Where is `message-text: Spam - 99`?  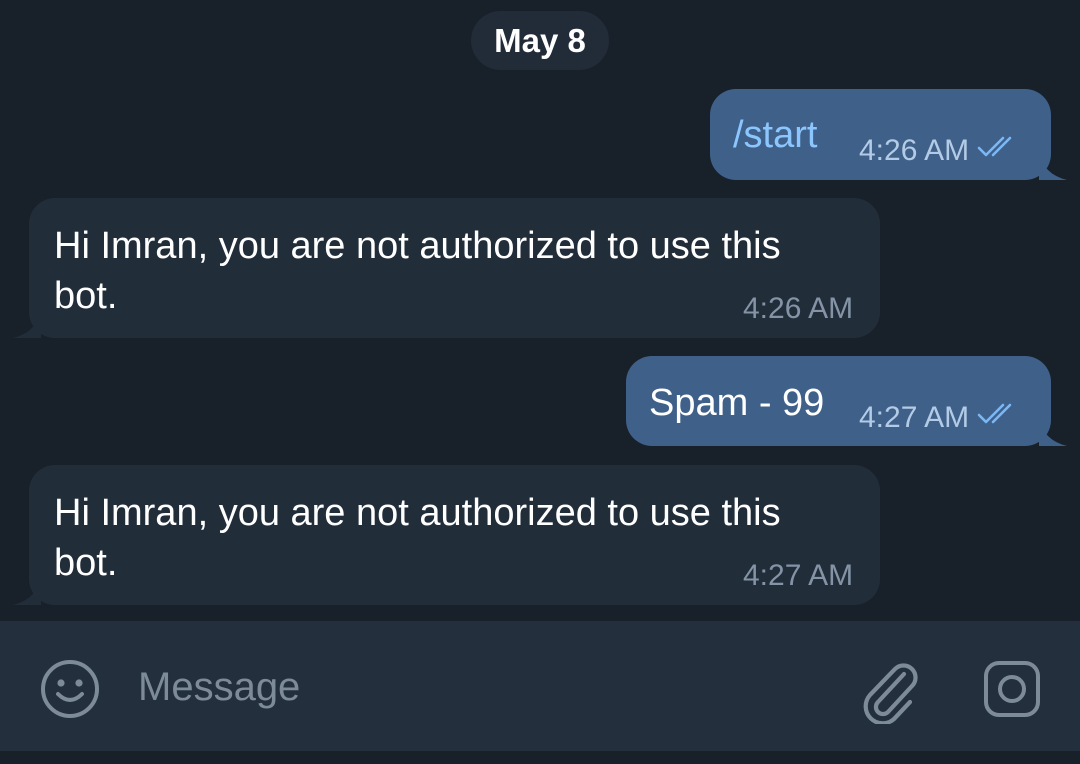 message-text: Spam - 99 is located at coordinates (736, 403).